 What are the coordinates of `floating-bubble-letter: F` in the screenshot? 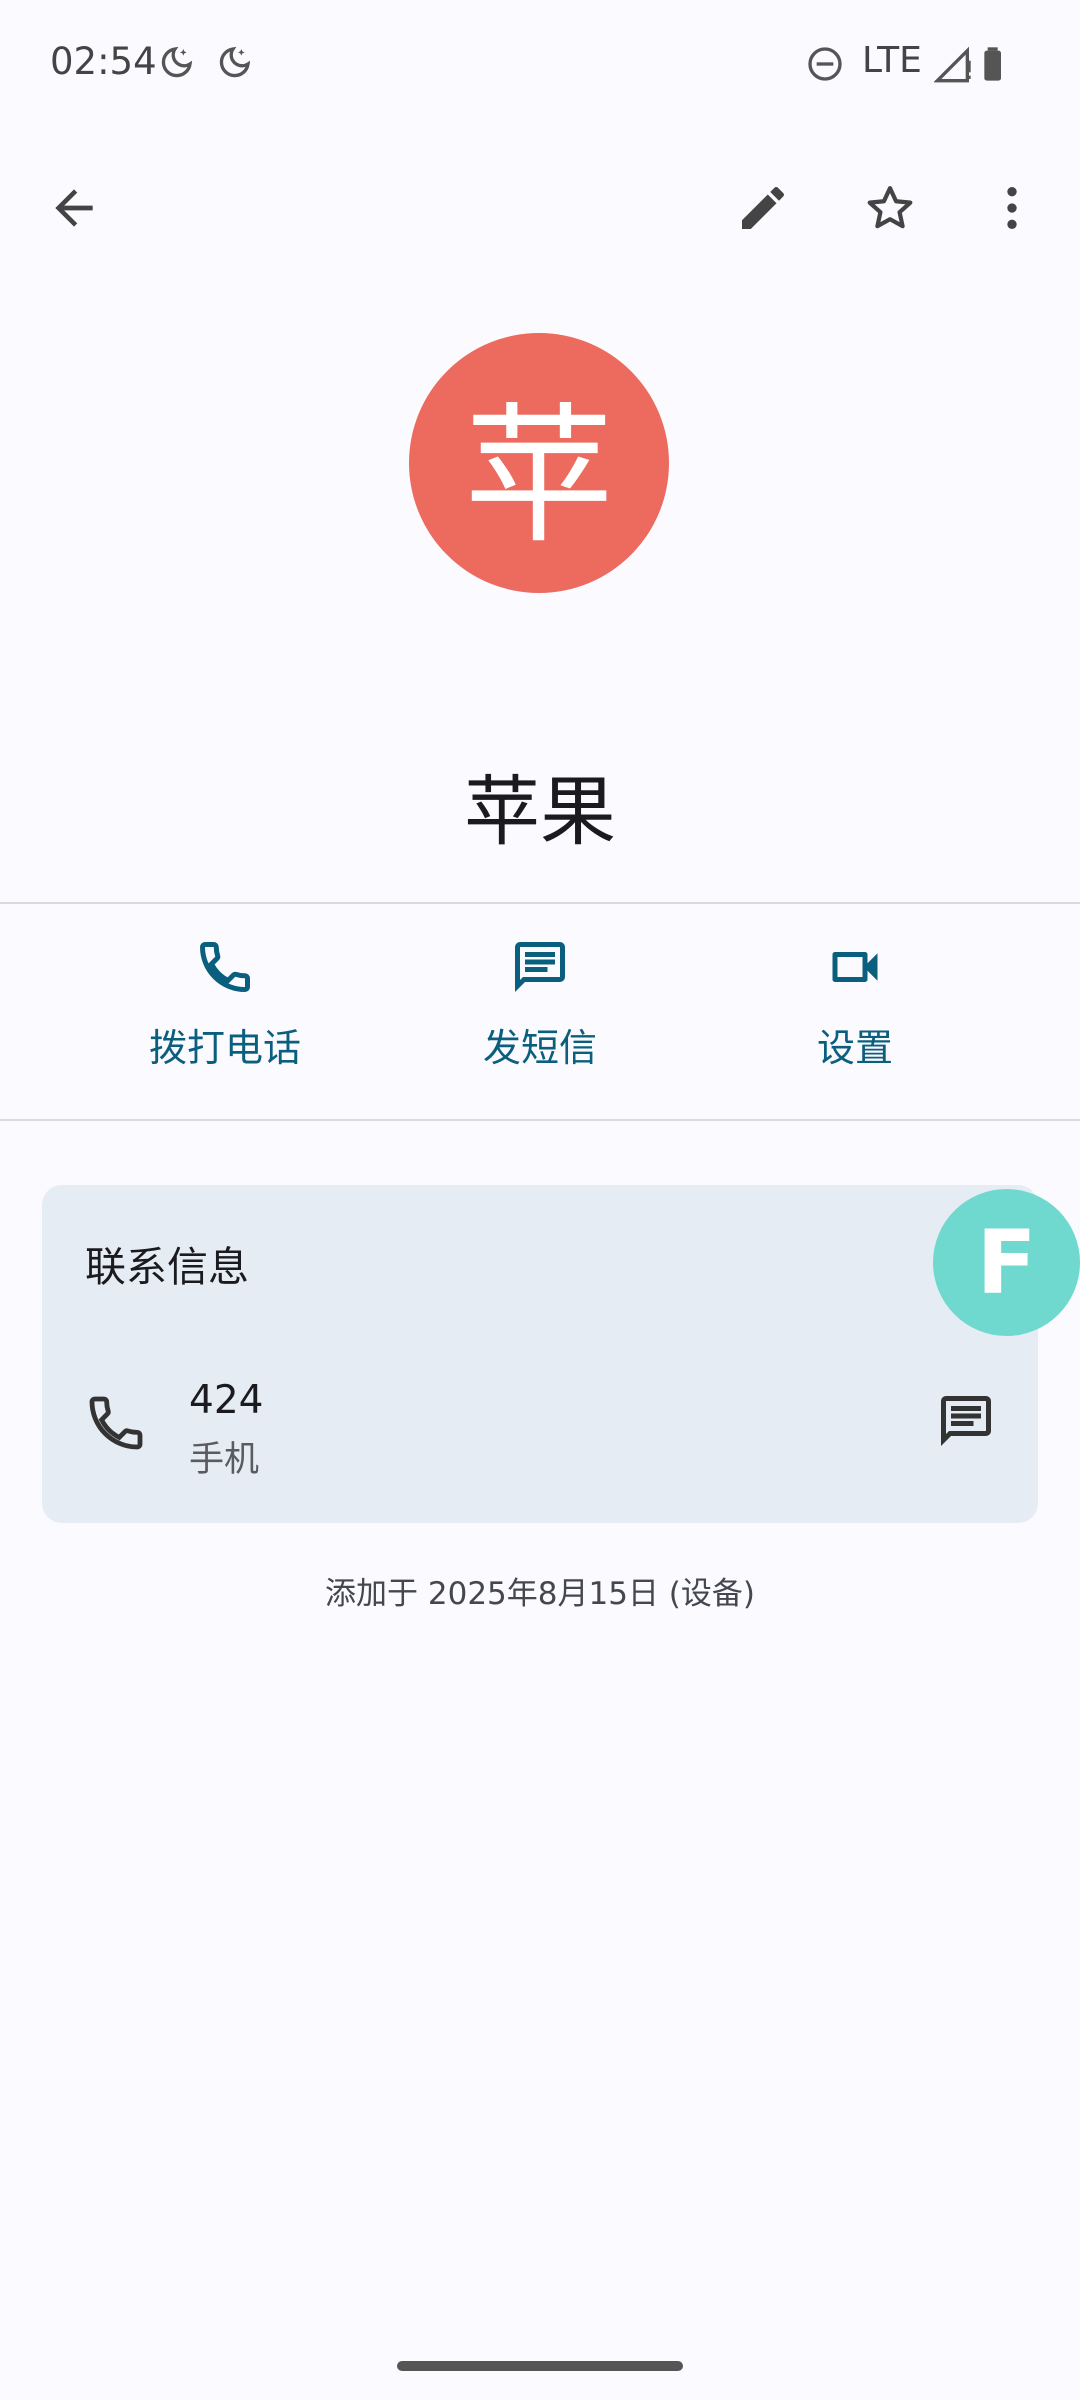 It's located at (1006, 1262).